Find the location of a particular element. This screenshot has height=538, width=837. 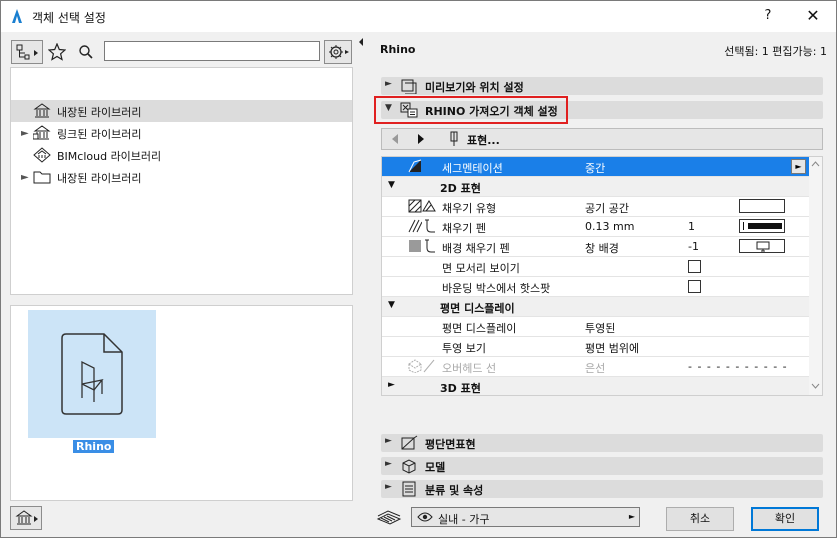

hotspot-box-checkbox is located at coordinates (694, 286).